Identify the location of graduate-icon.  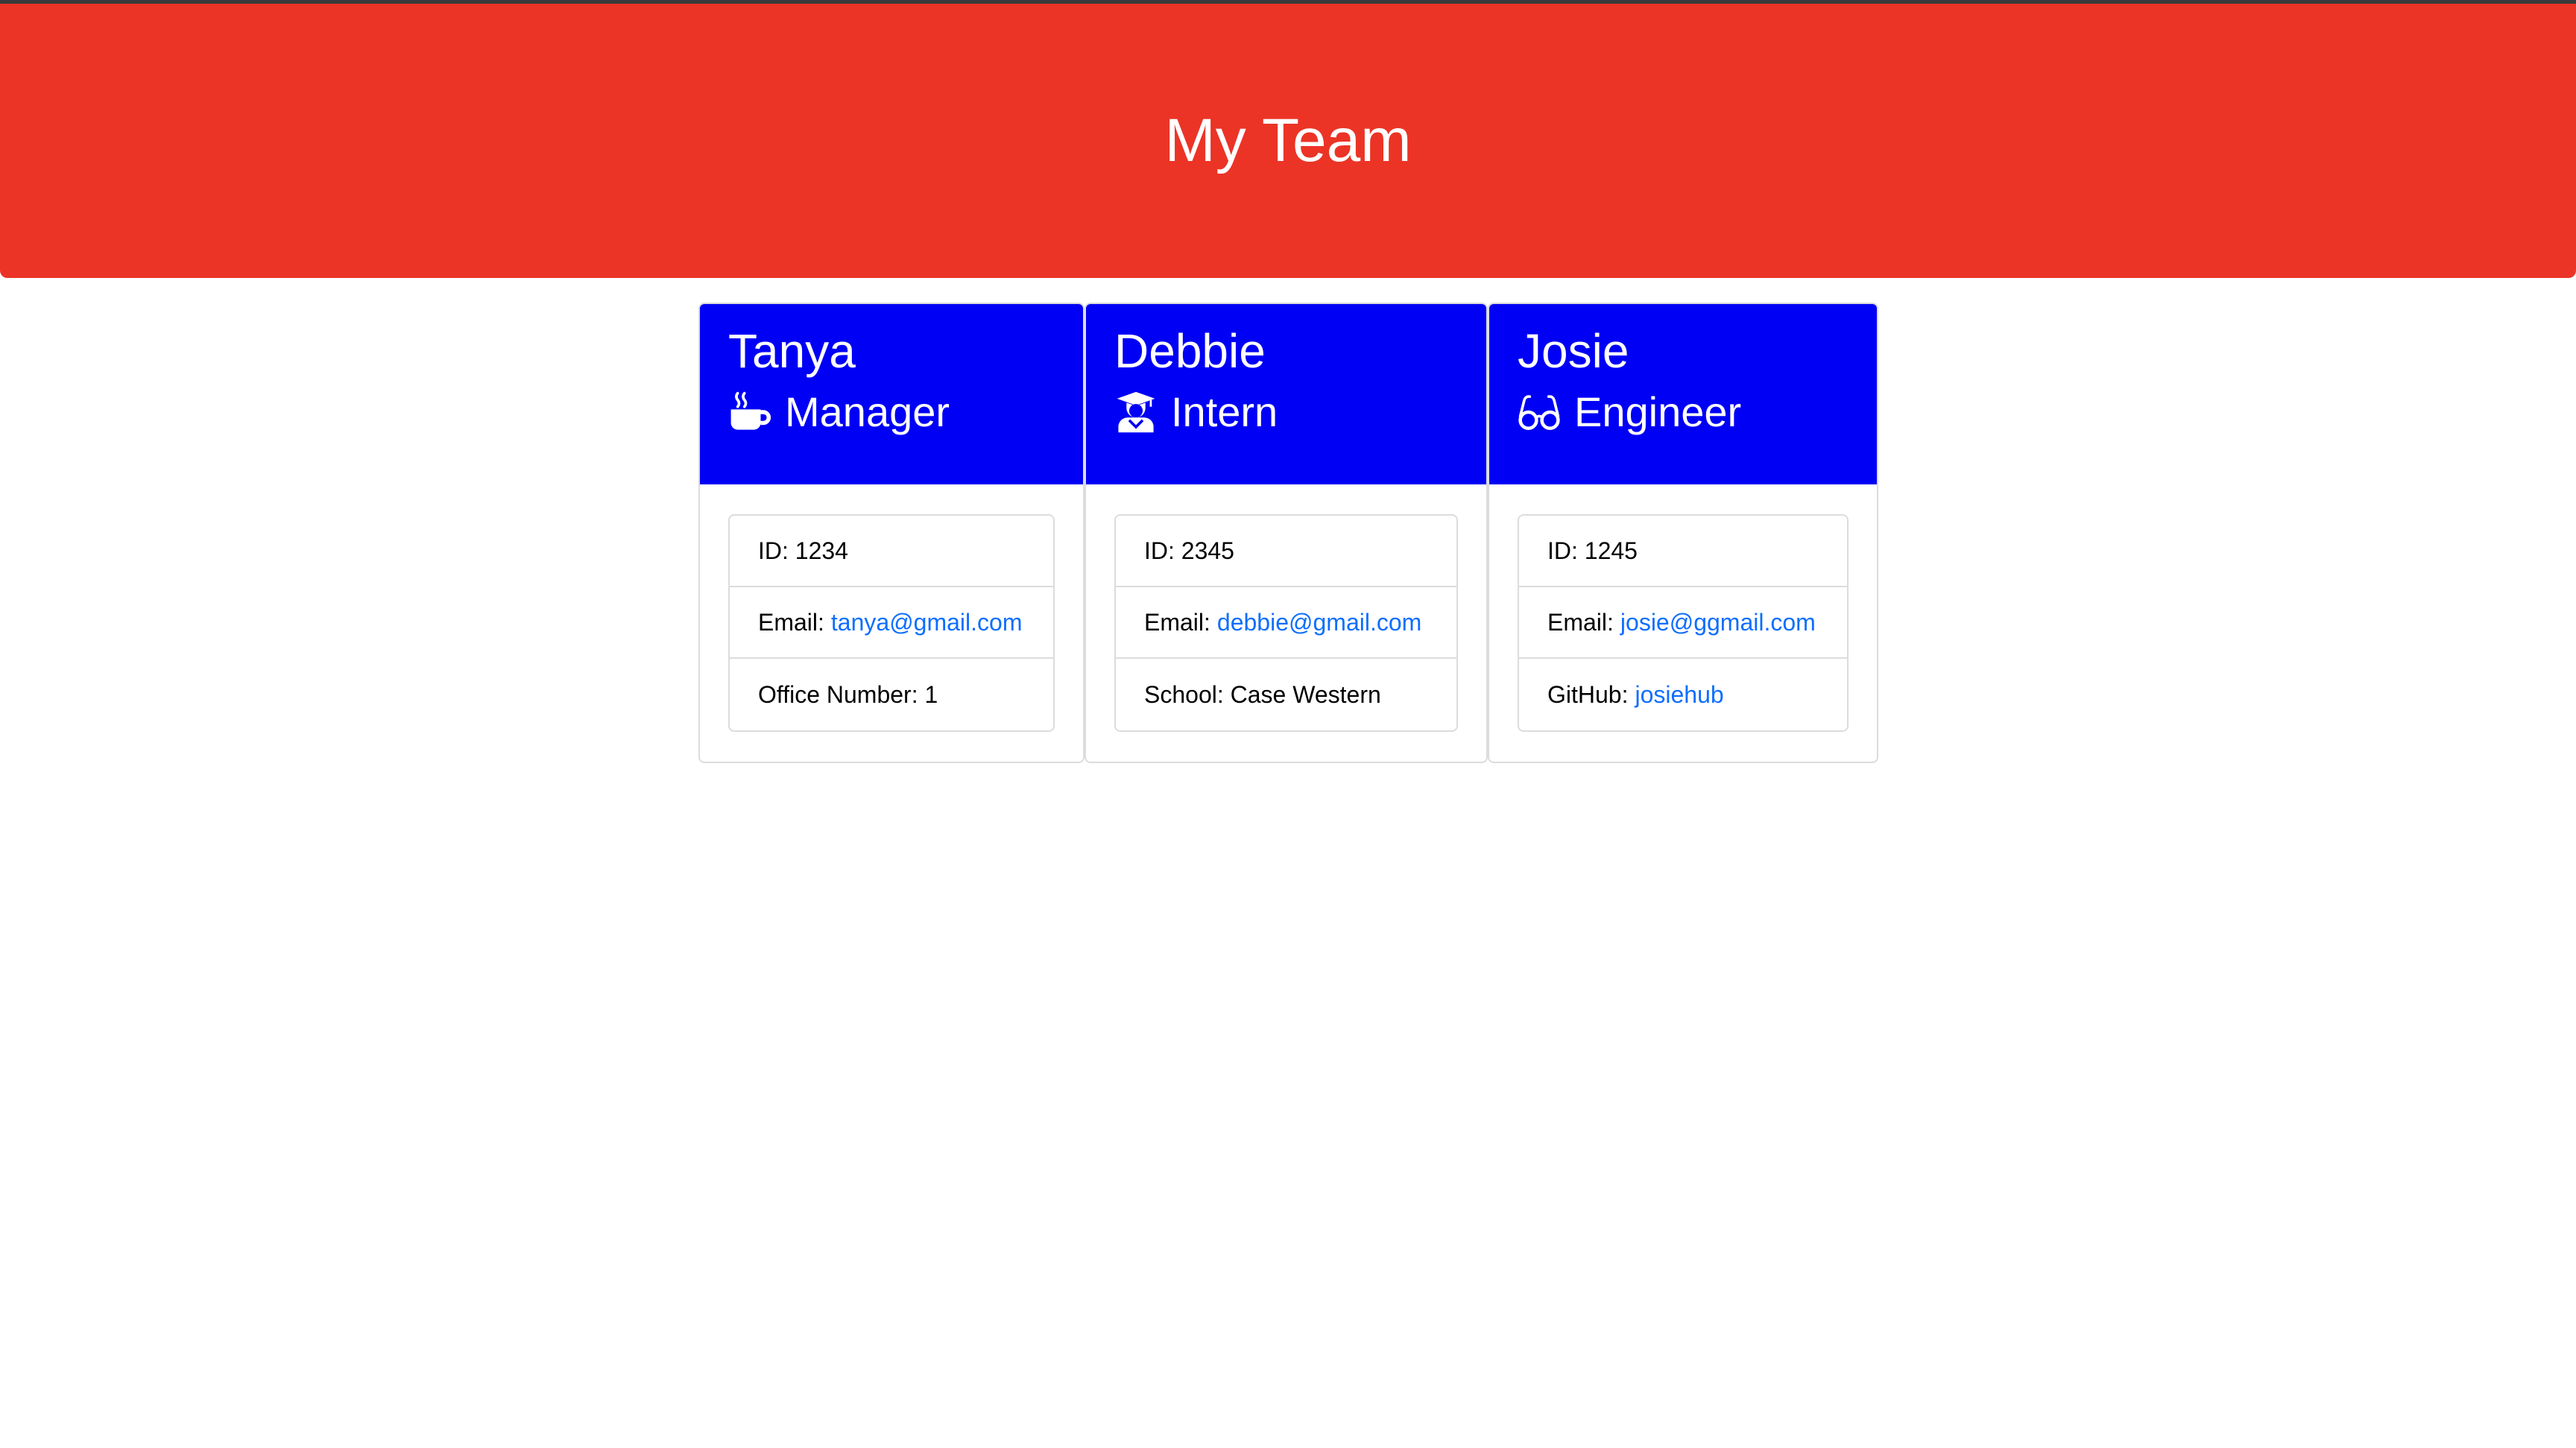
(1136, 412).